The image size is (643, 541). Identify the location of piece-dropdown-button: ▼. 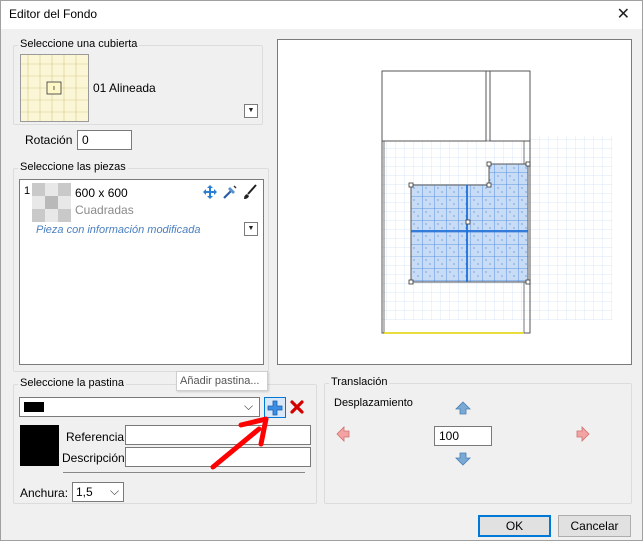
(251, 229).